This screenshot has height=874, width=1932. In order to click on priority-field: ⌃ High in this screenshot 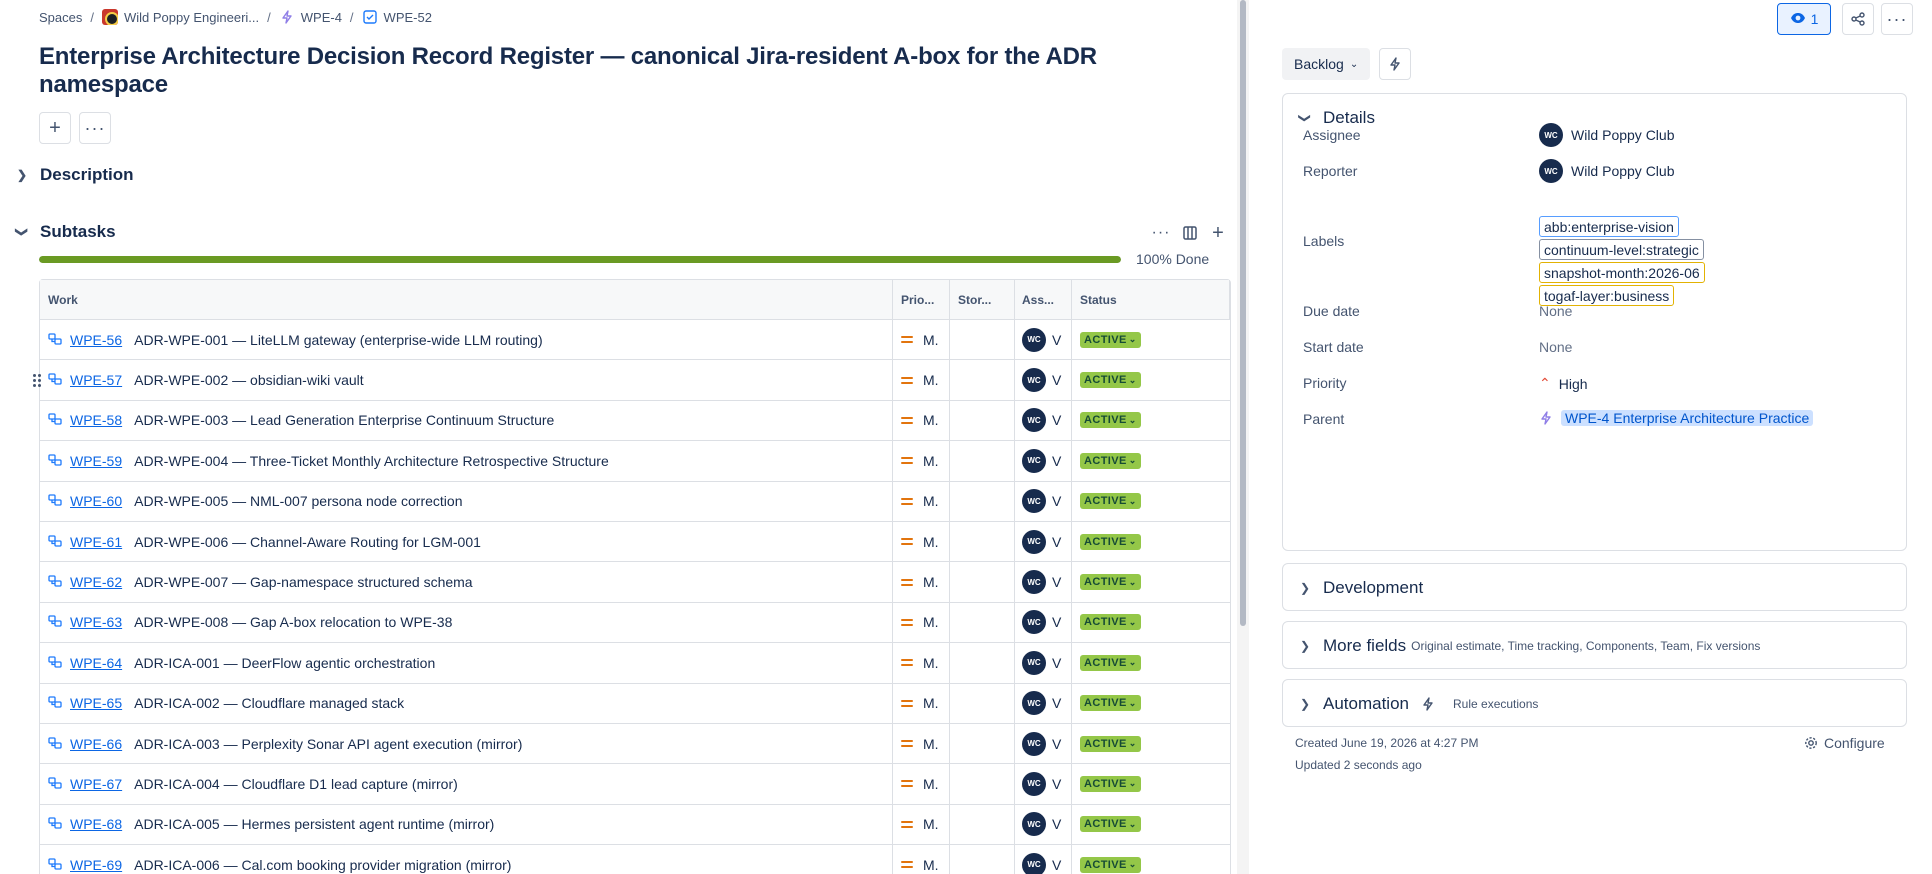, I will do `click(1563, 383)`.